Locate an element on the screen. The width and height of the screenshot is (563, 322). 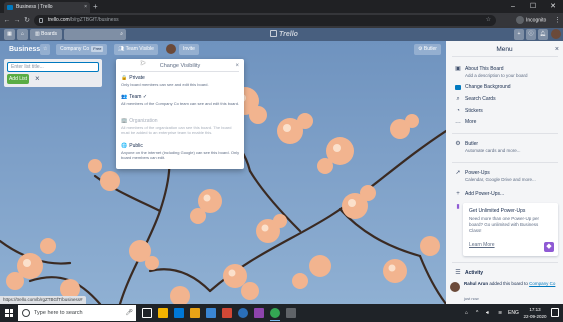
board-icon: ▣ is located at coordinates (458, 69).